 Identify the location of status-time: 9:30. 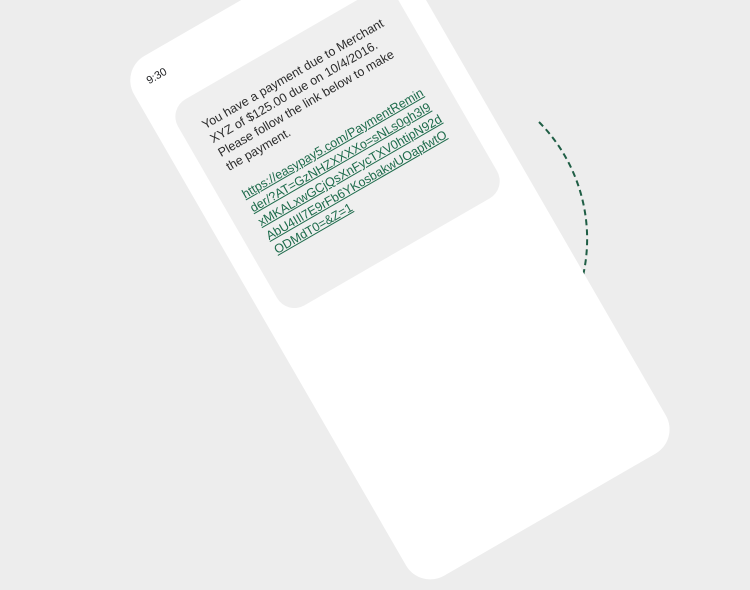
(157, 76).